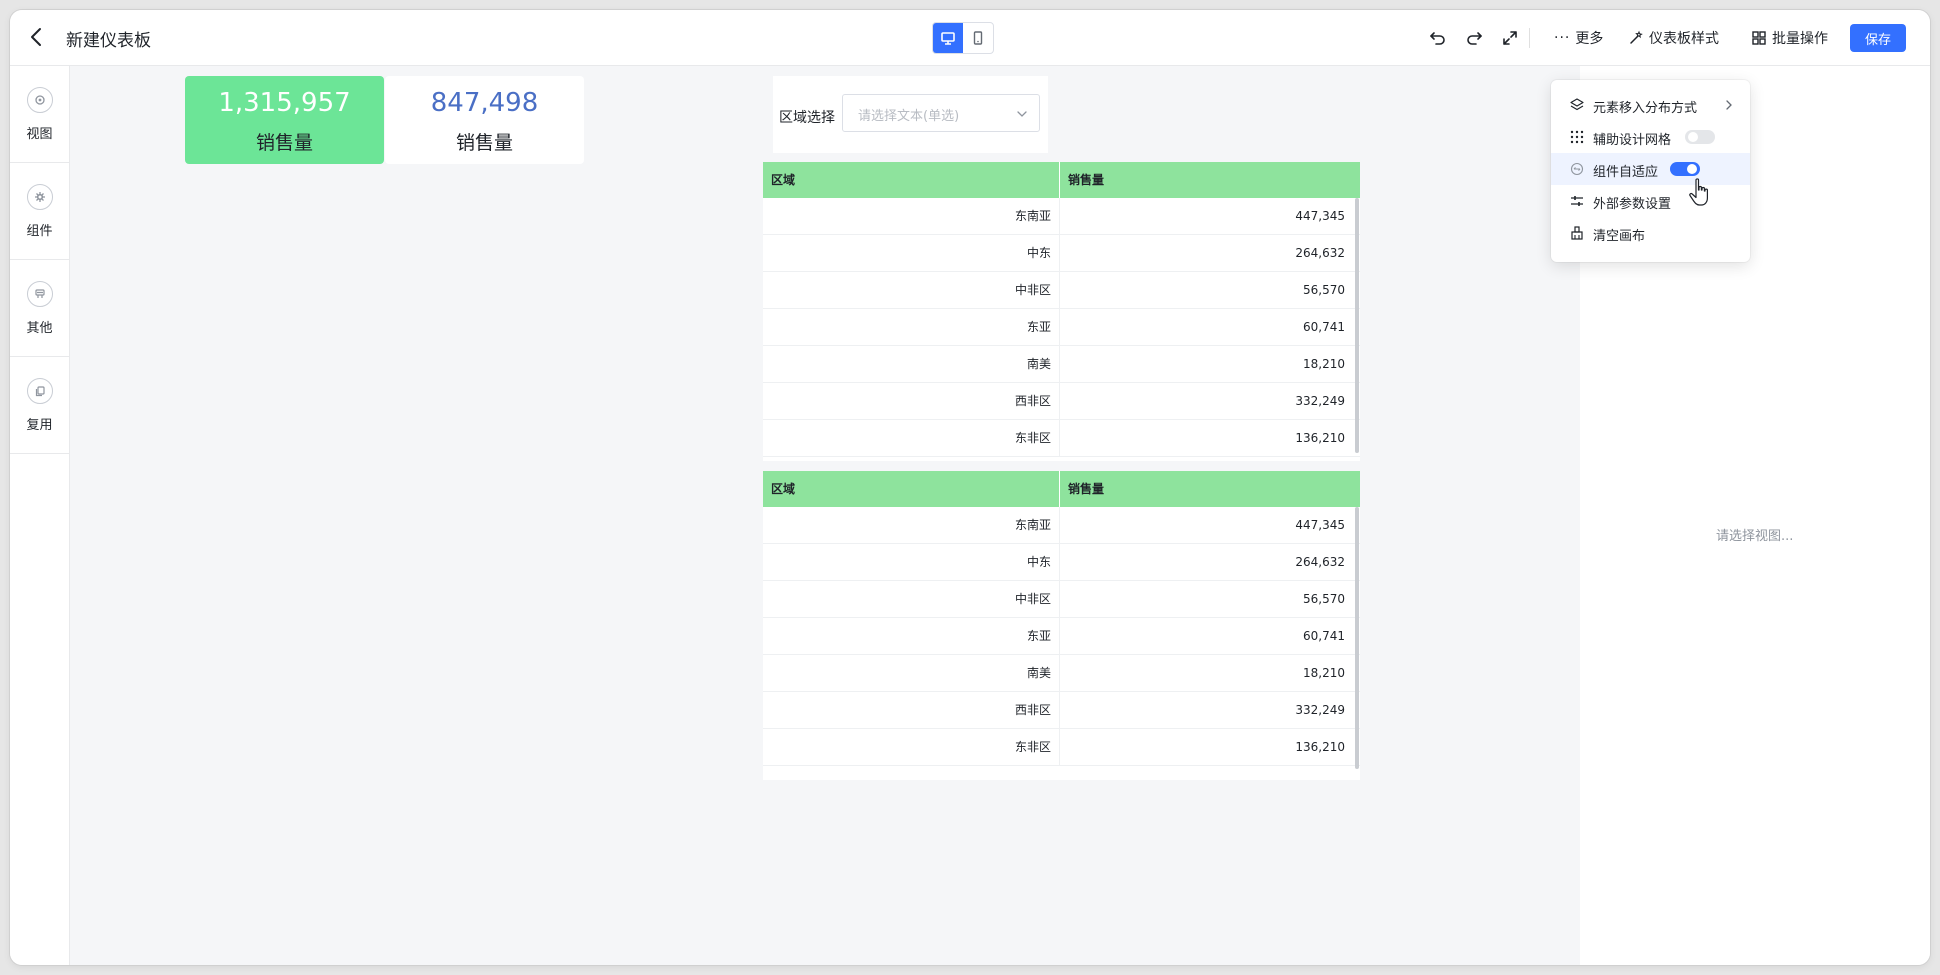 The image size is (1940, 975). I want to click on phone-icon, so click(978, 38).